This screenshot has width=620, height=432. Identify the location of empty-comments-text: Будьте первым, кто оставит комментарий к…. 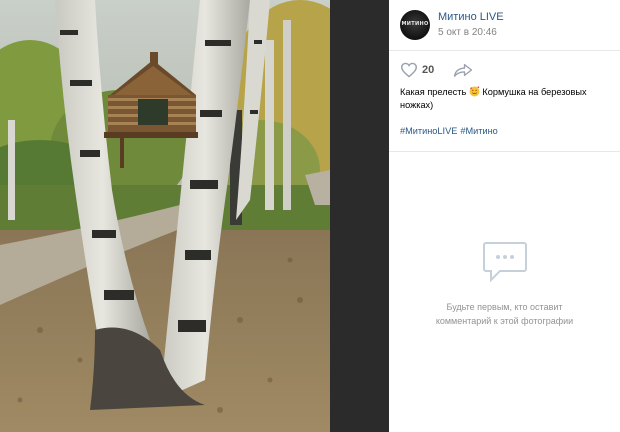
(504, 314).